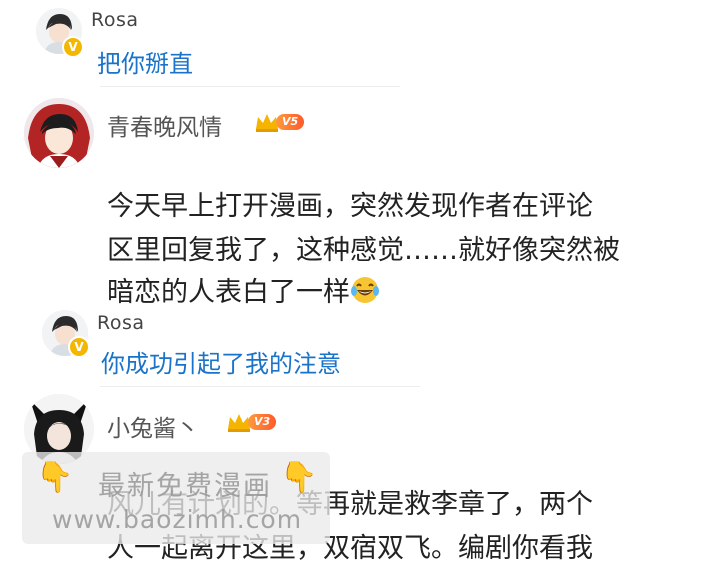 The width and height of the screenshot is (720, 565). What do you see at coordinates (59, 133) in the screenshot?
I see `avatar` at bounding box center [59, 133].